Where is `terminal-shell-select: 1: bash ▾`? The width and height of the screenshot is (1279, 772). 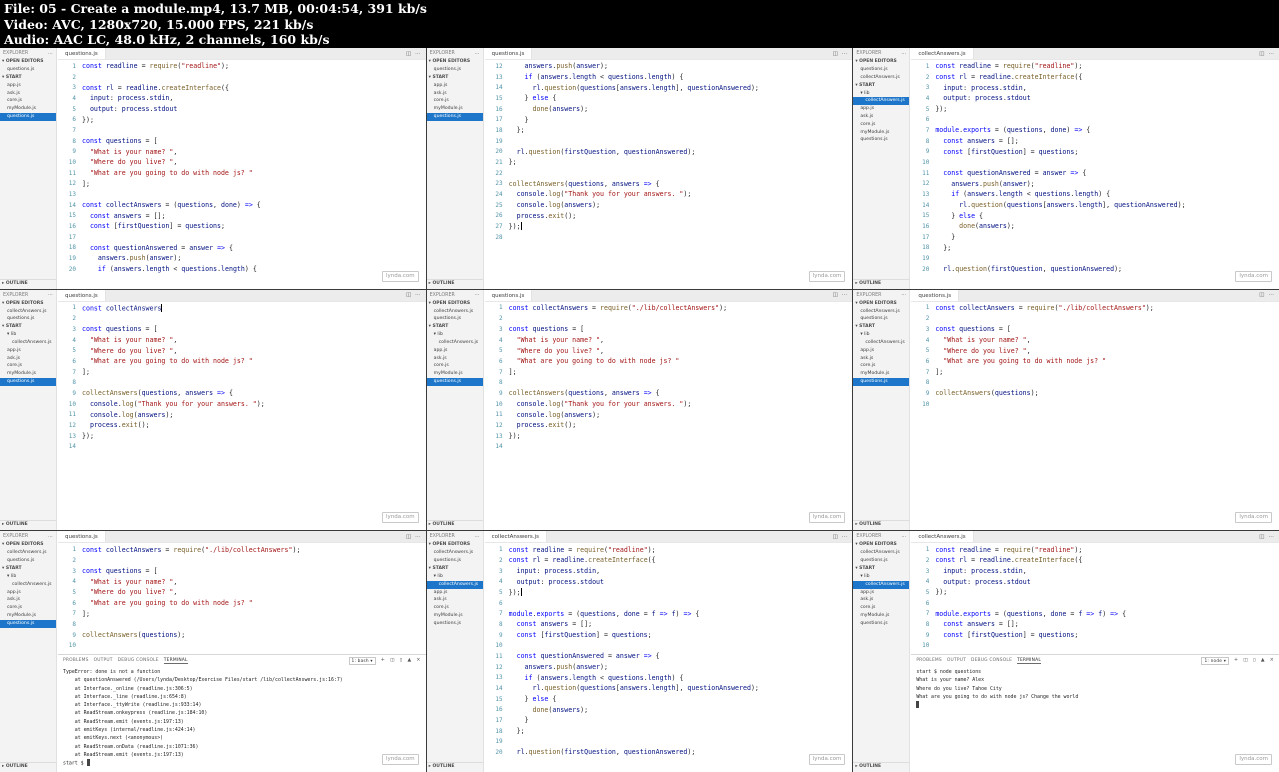
terminal-shell-select: 1: bash ▾ is located at coordinates (362, 660).